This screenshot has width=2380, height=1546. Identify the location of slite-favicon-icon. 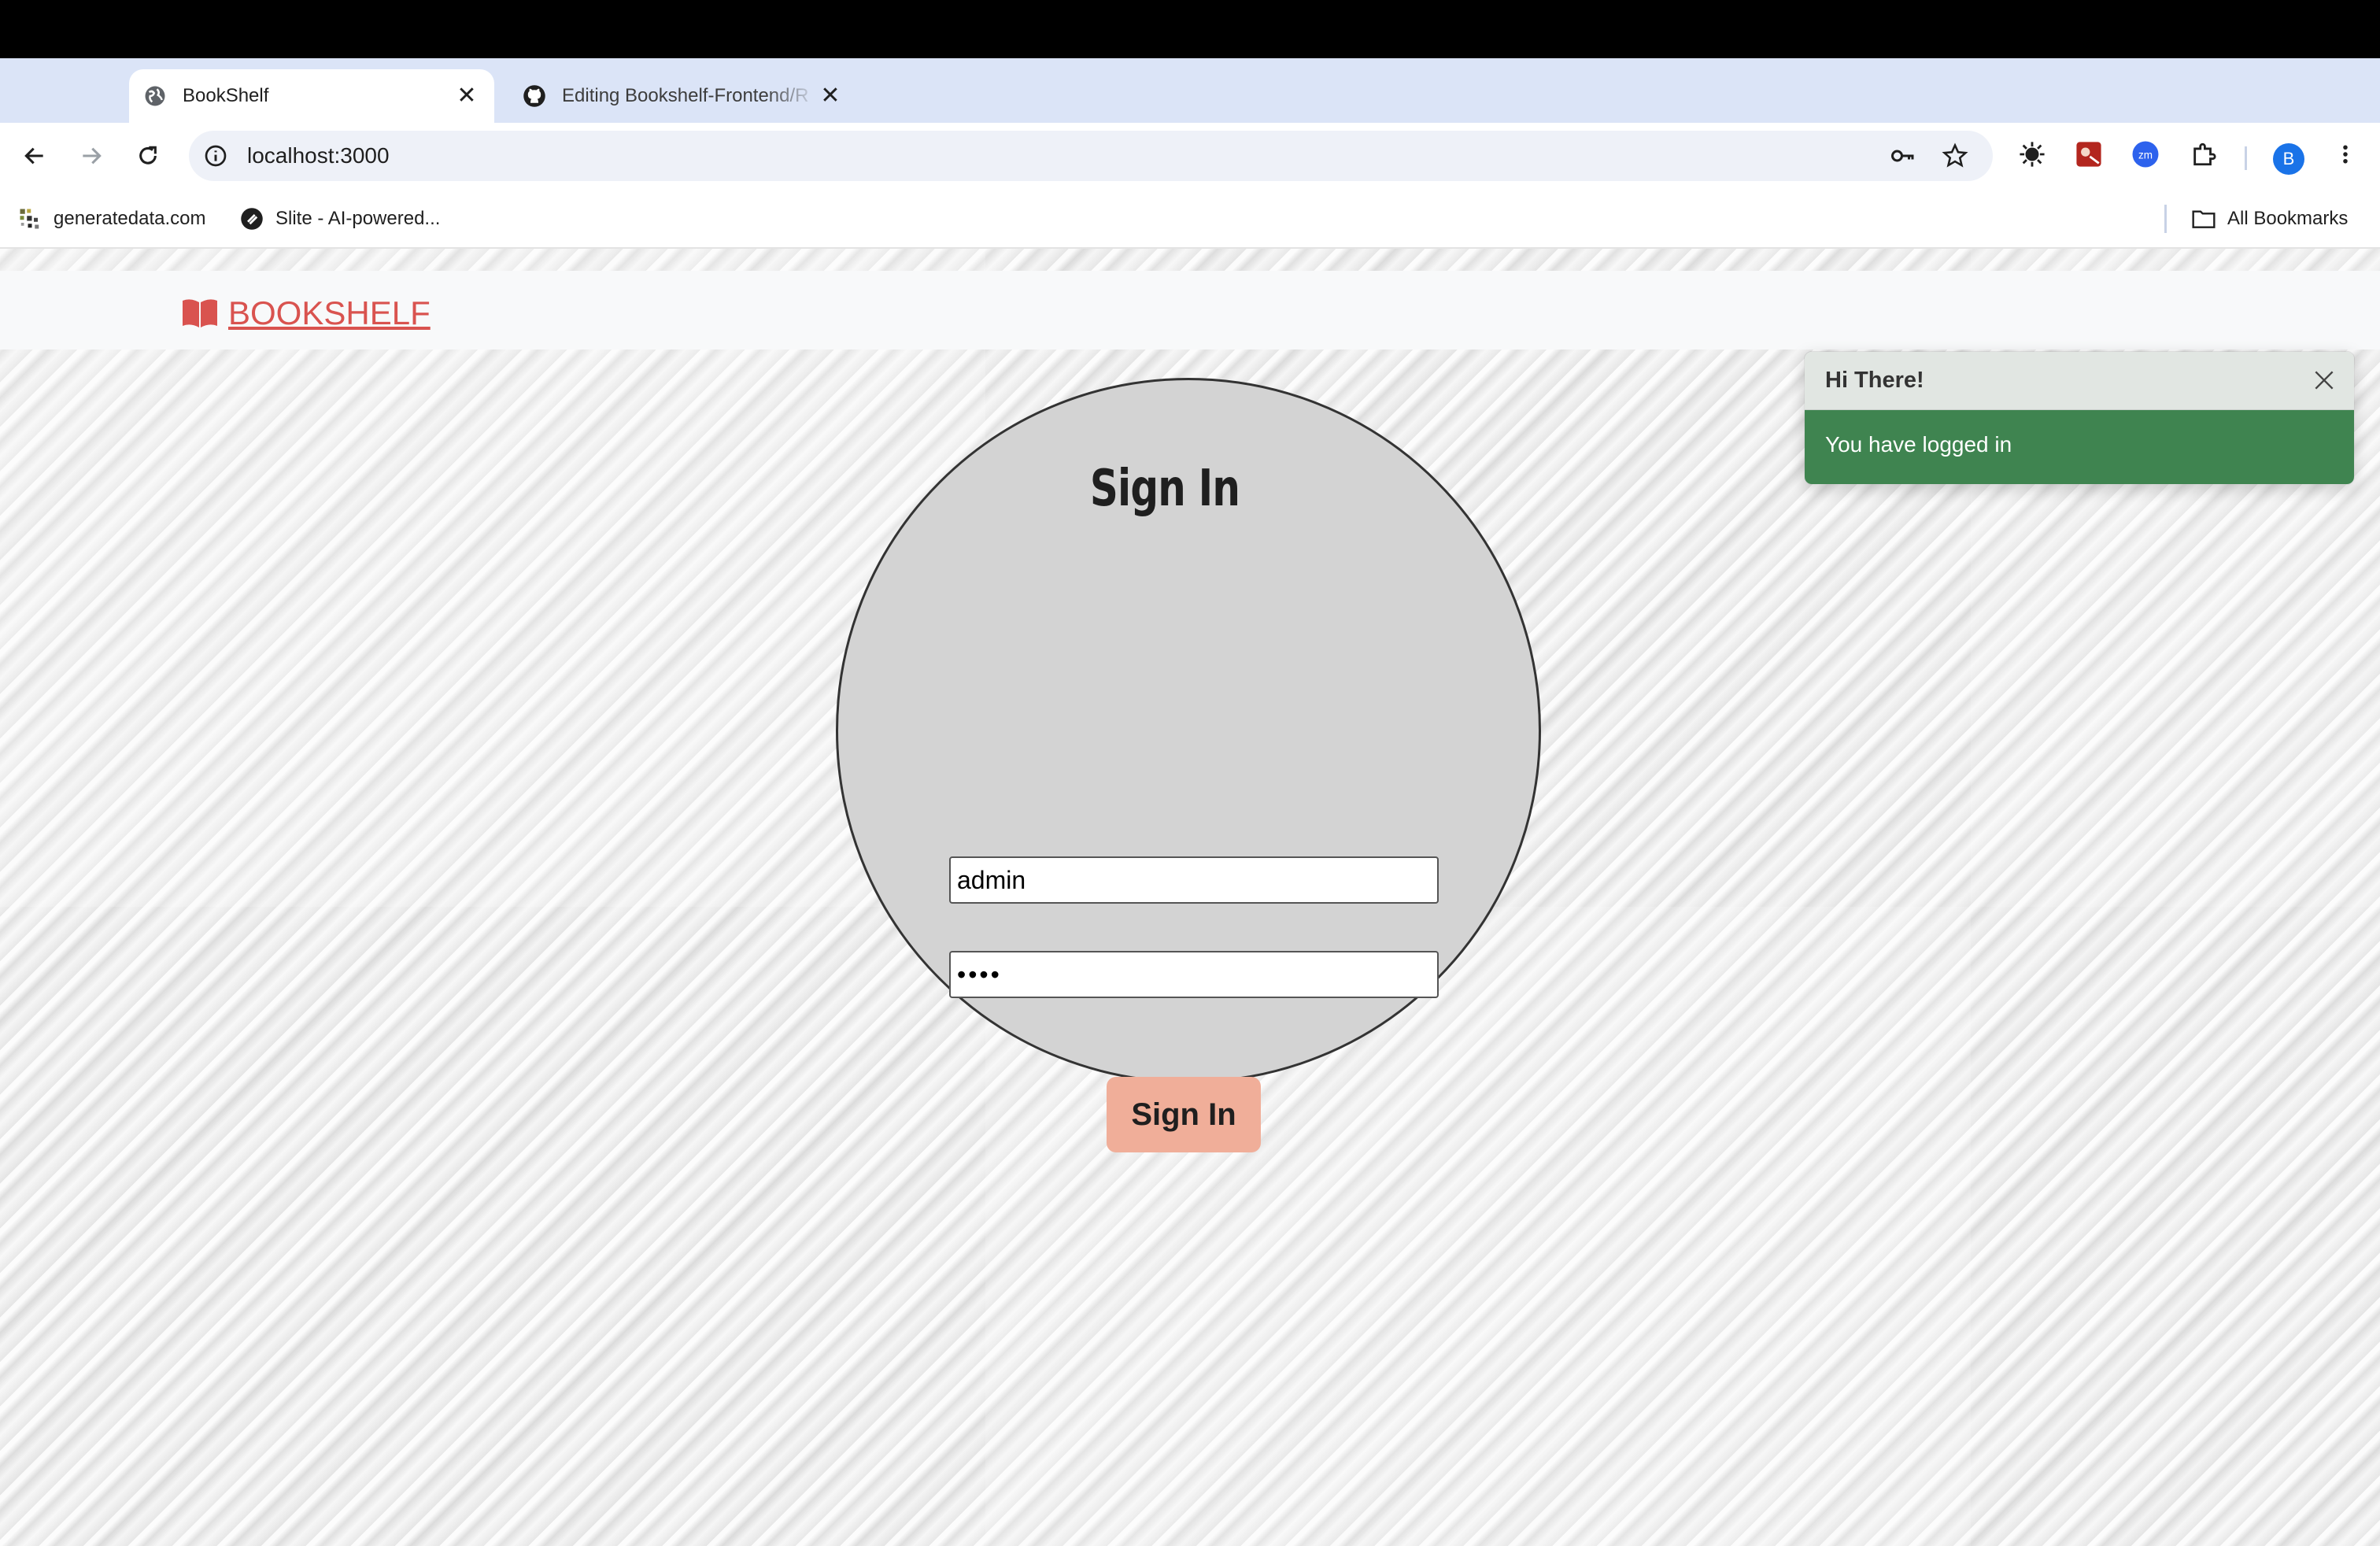
(252, 218).